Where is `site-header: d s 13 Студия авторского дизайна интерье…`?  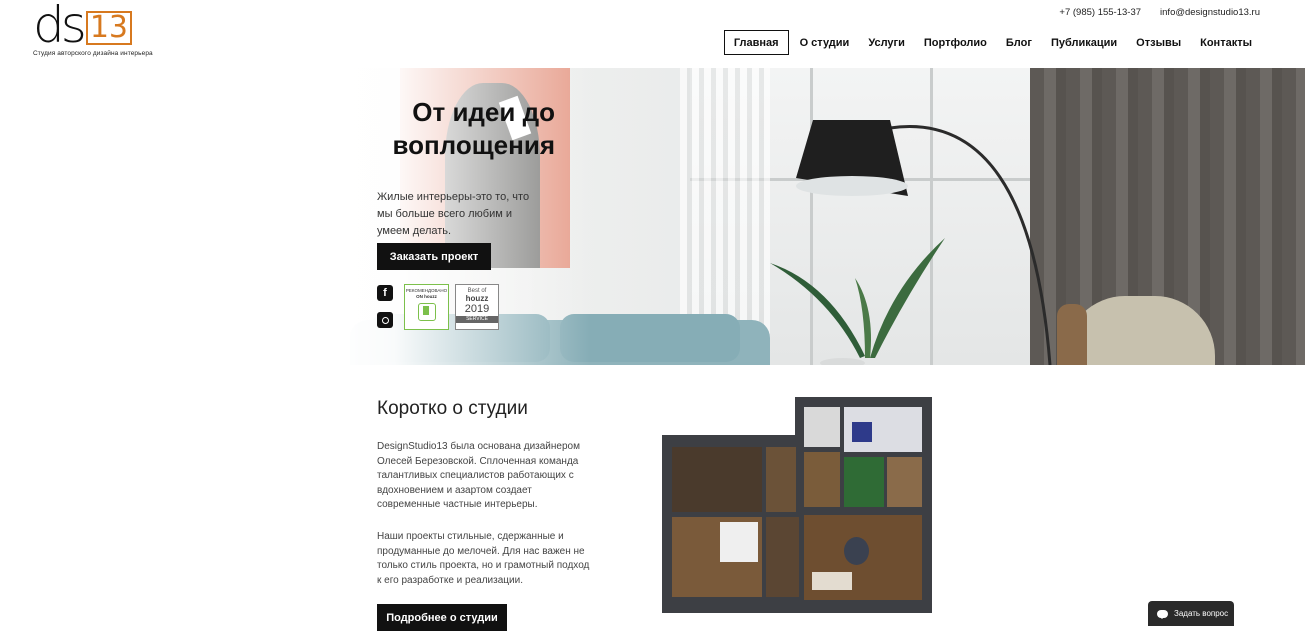
site-header: d s 13 Студия авторского дизайна интерье… is located at coordinates (652, 34).